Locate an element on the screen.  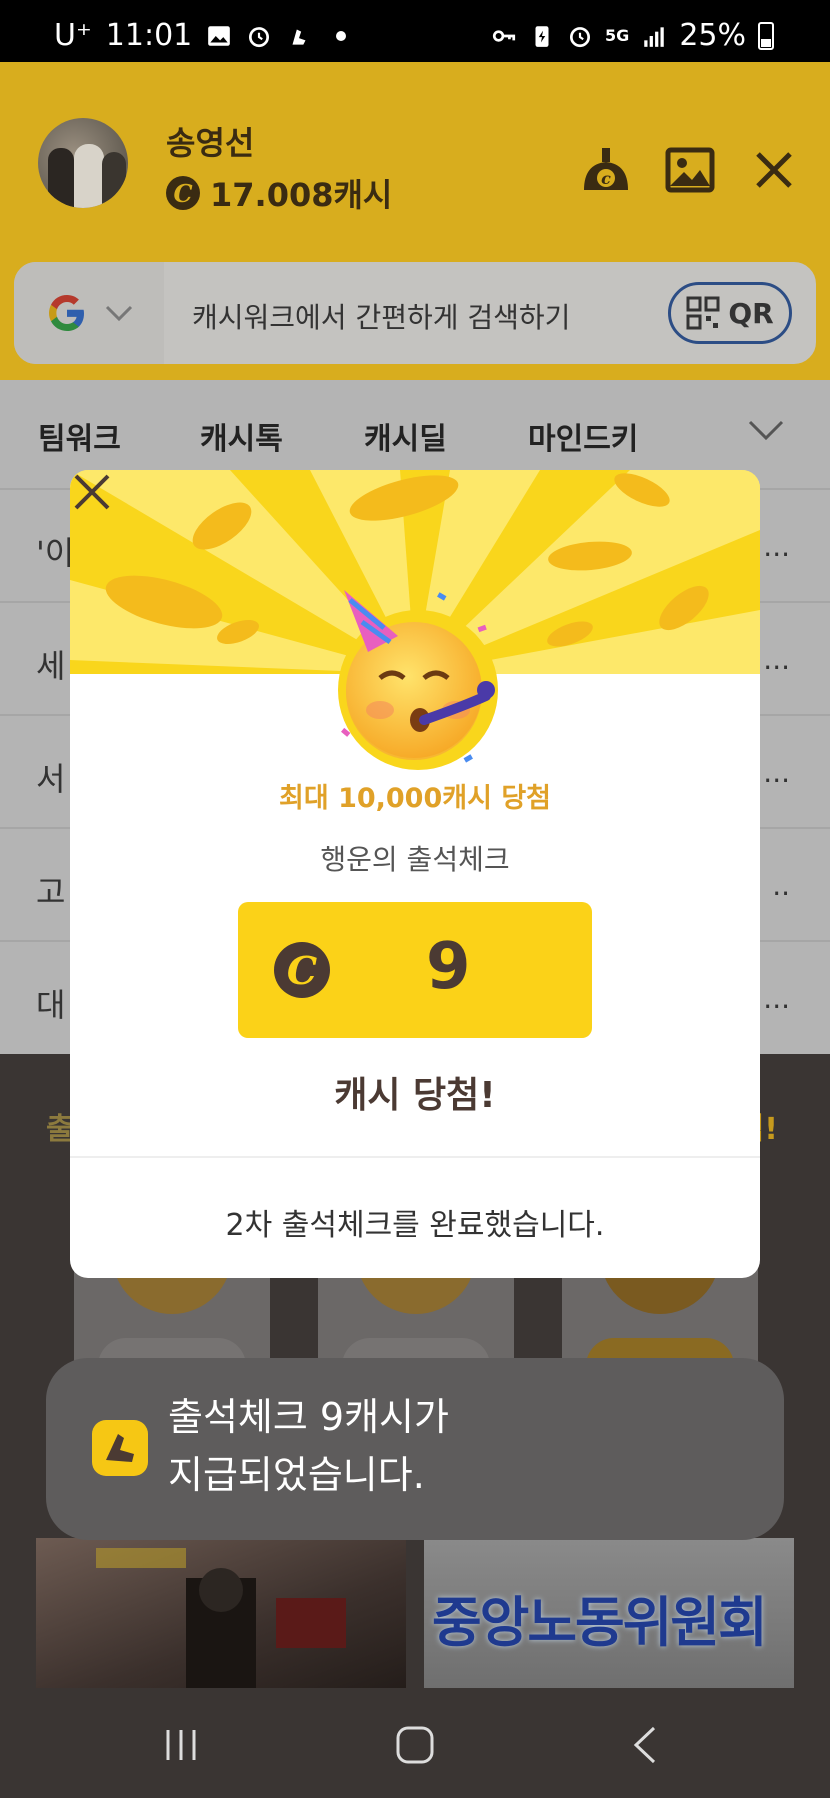
cash-amount: 17.008캐시 is located at coordinates (301, 195).